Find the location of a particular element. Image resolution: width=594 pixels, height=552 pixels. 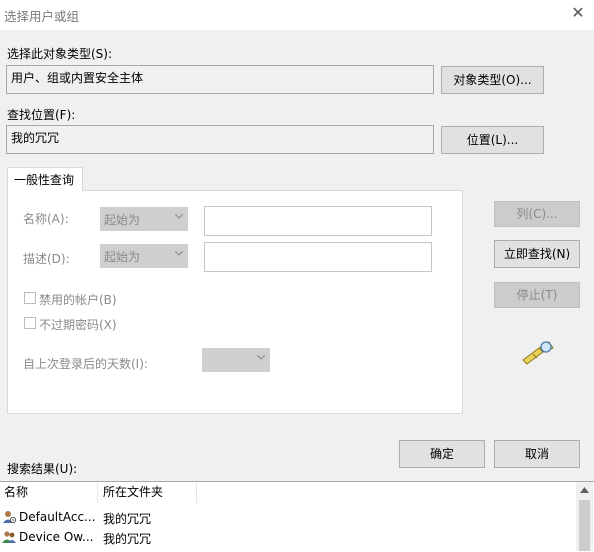

user-group-icon is located at coordinates (9, 537).